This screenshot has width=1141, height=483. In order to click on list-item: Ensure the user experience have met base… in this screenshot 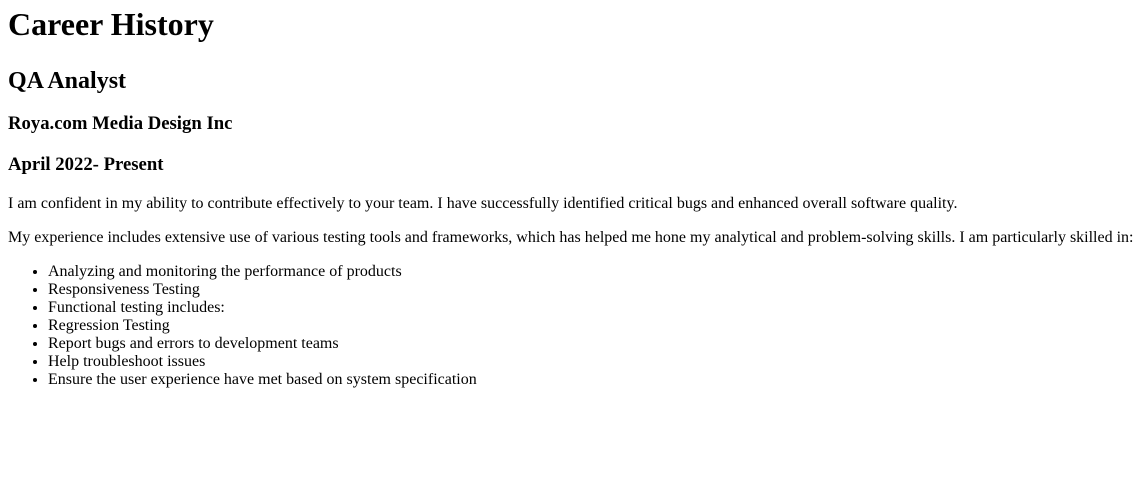, I will do `click(590, 380)`.